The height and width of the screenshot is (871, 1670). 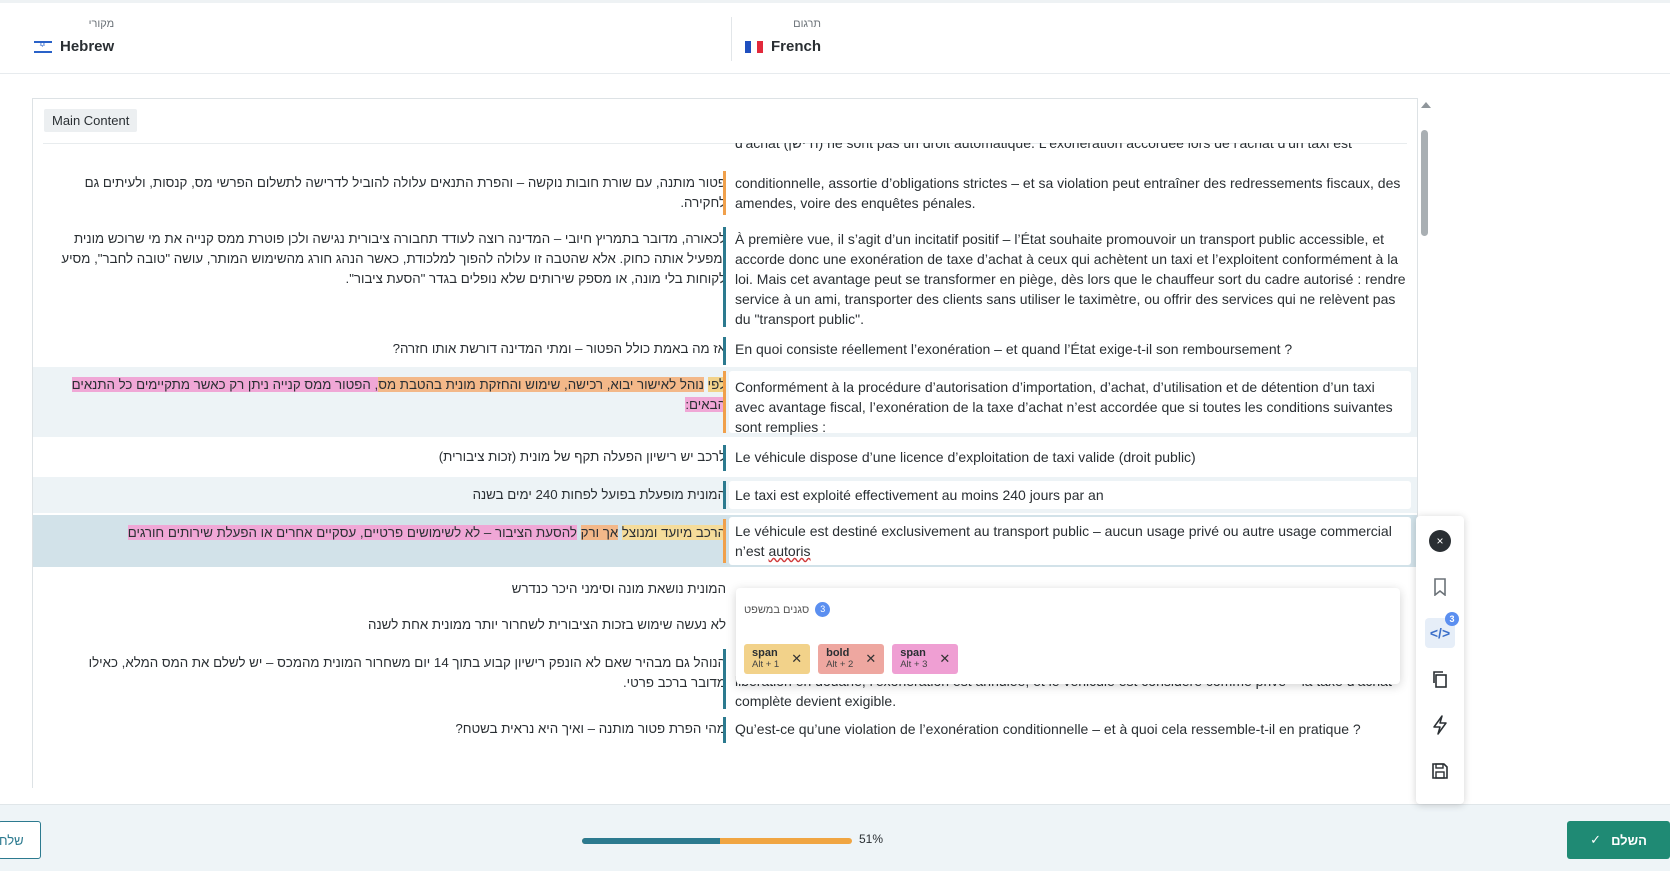 What do you see at coordinates (599, 532) in the screenshot?
I see `tag-bold: אך ורק` at bounding box center [599, 532].